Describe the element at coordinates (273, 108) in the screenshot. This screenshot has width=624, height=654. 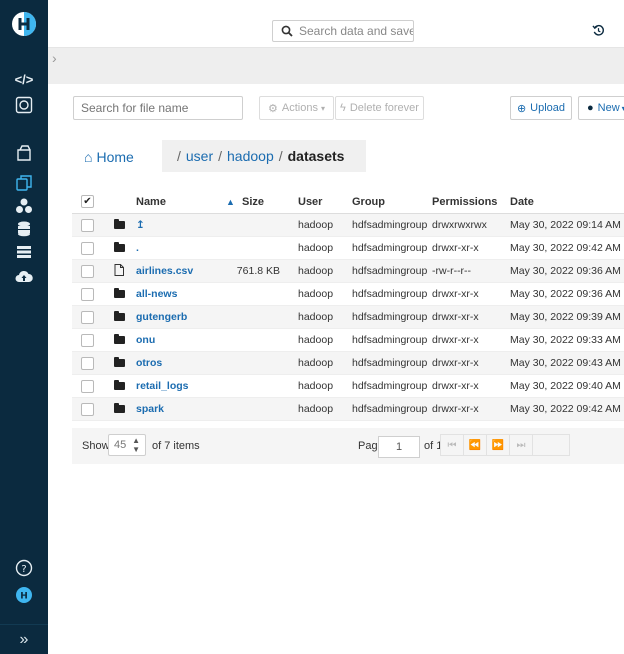
I see `gear-icon: ⚙` at that location.